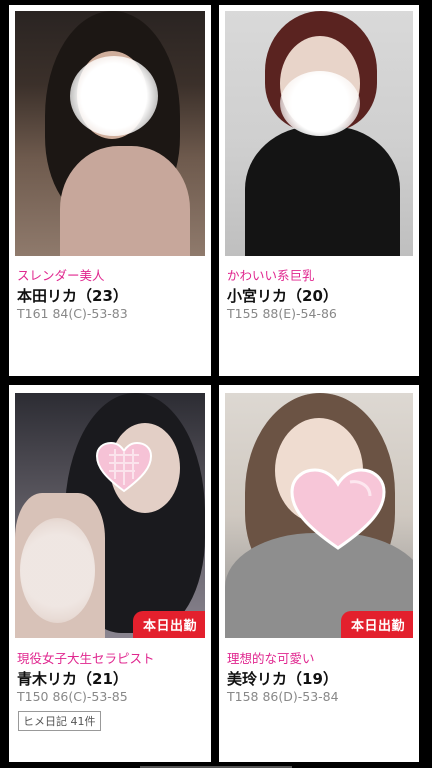  What do you see at coordinates (271, 275) in the screenshot?
I see `catchphrase: かわいい系巨乳` at bounding box center [271, 275].